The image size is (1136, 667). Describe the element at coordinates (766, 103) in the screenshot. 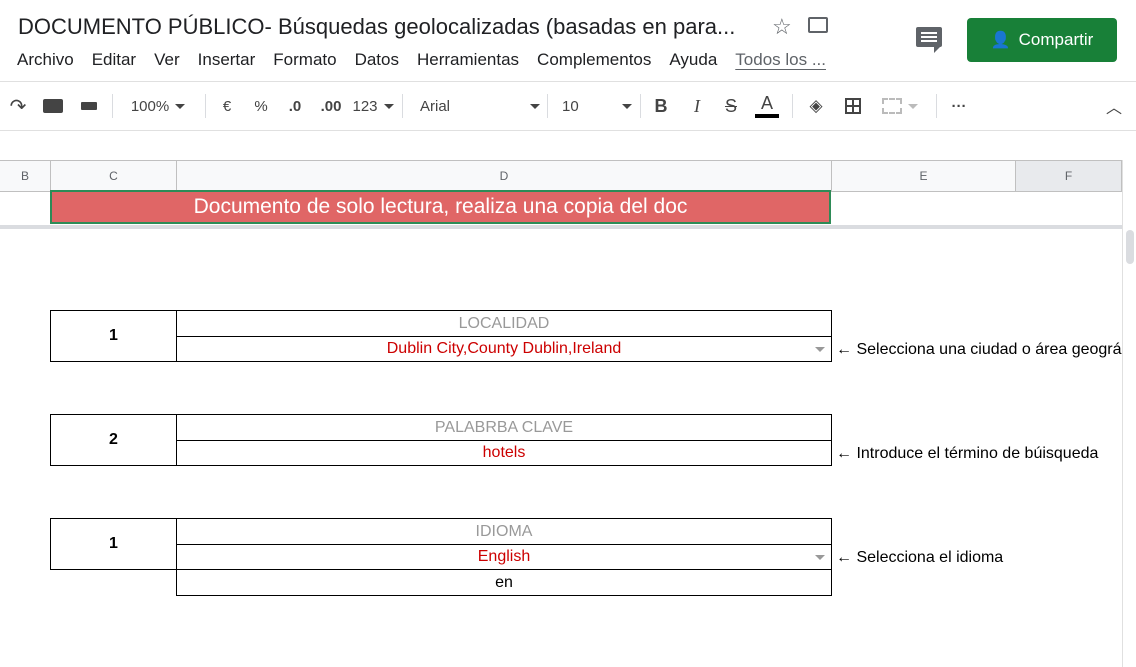

I see `text-color-glyph: A` at that location.